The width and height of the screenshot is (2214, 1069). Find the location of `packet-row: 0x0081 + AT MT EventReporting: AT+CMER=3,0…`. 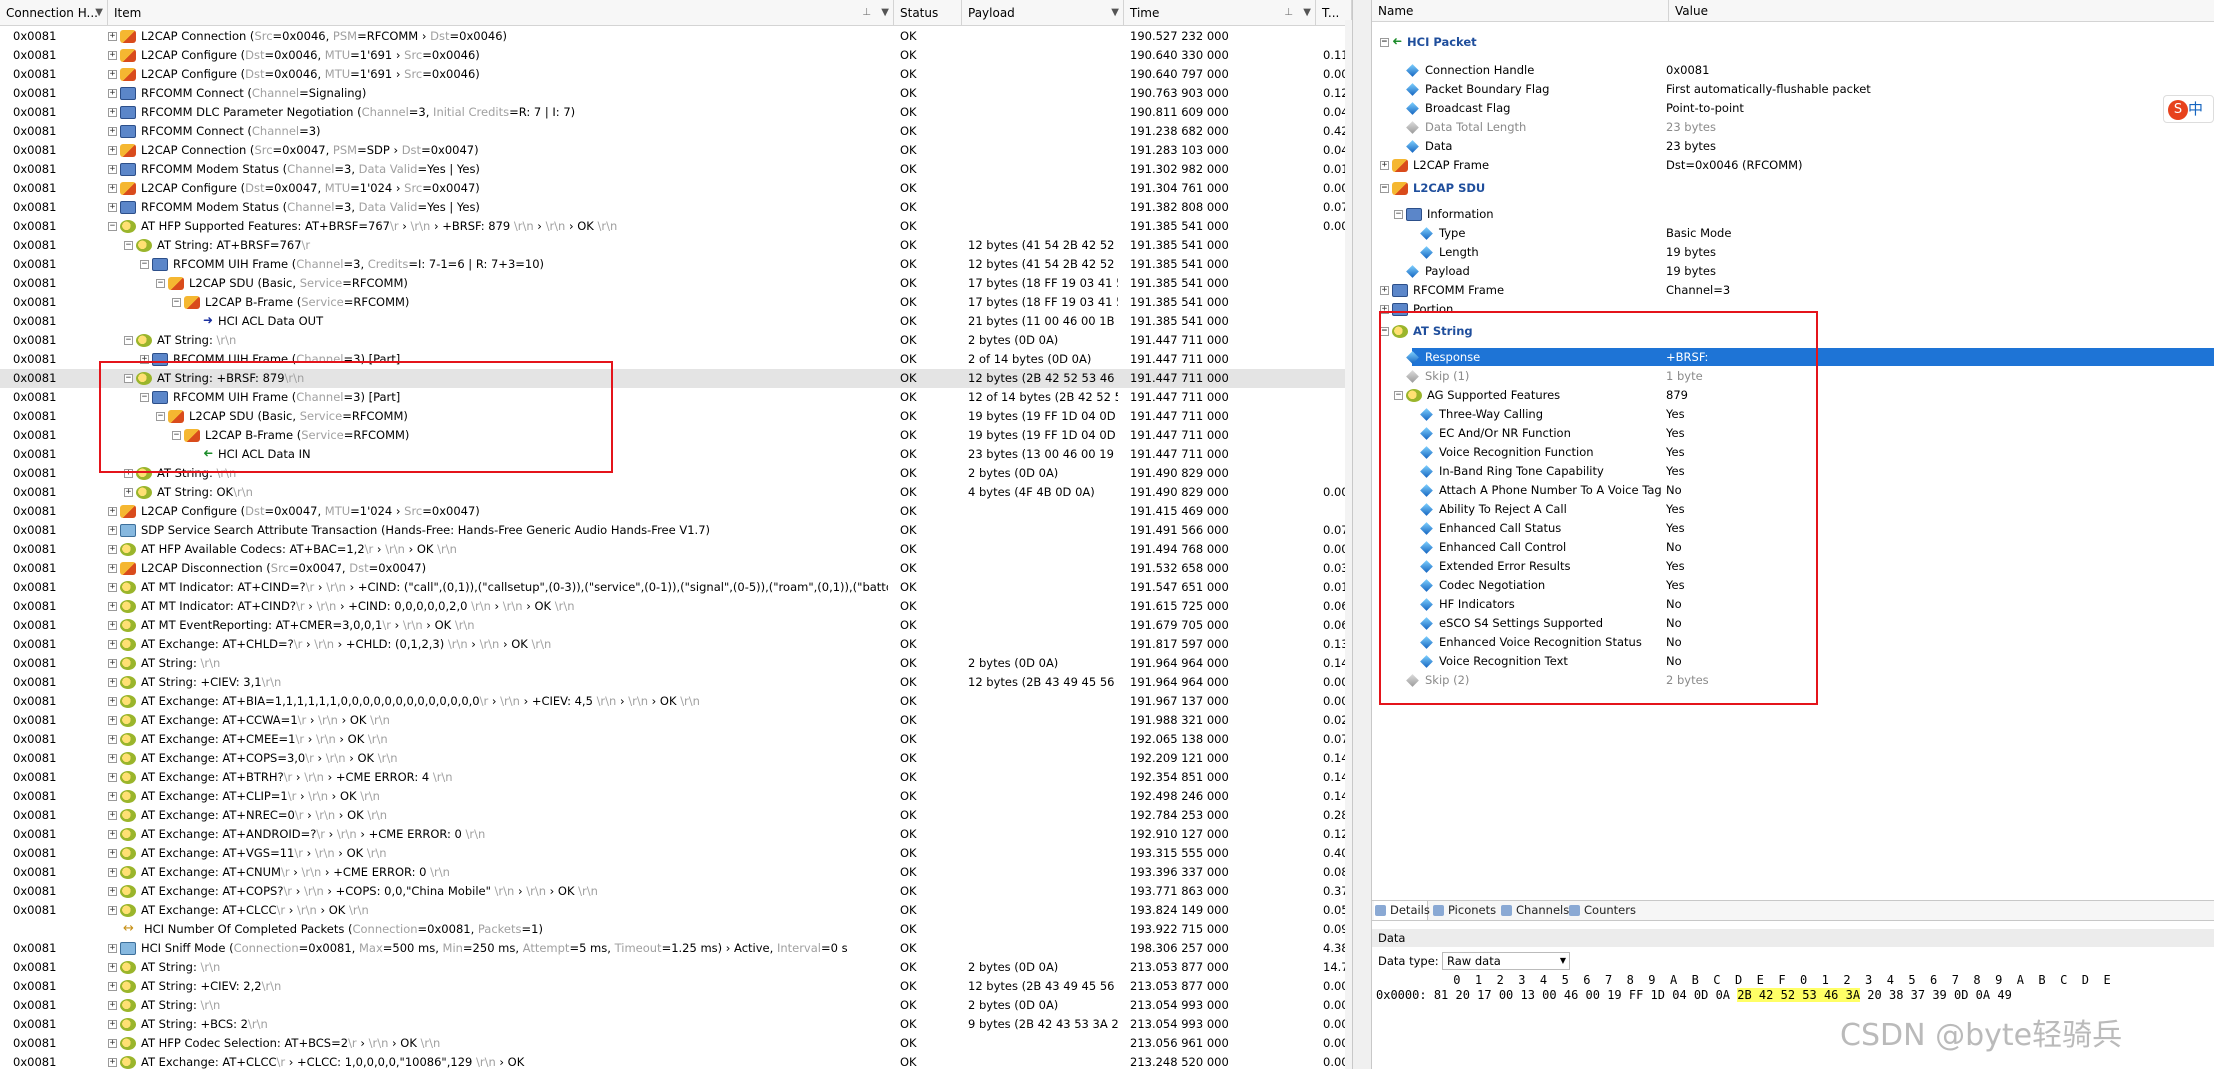

packet-row: 0x0081 + AT MT EventReporting: AT+CMER=3,0… is located at coordinates (672, 625).